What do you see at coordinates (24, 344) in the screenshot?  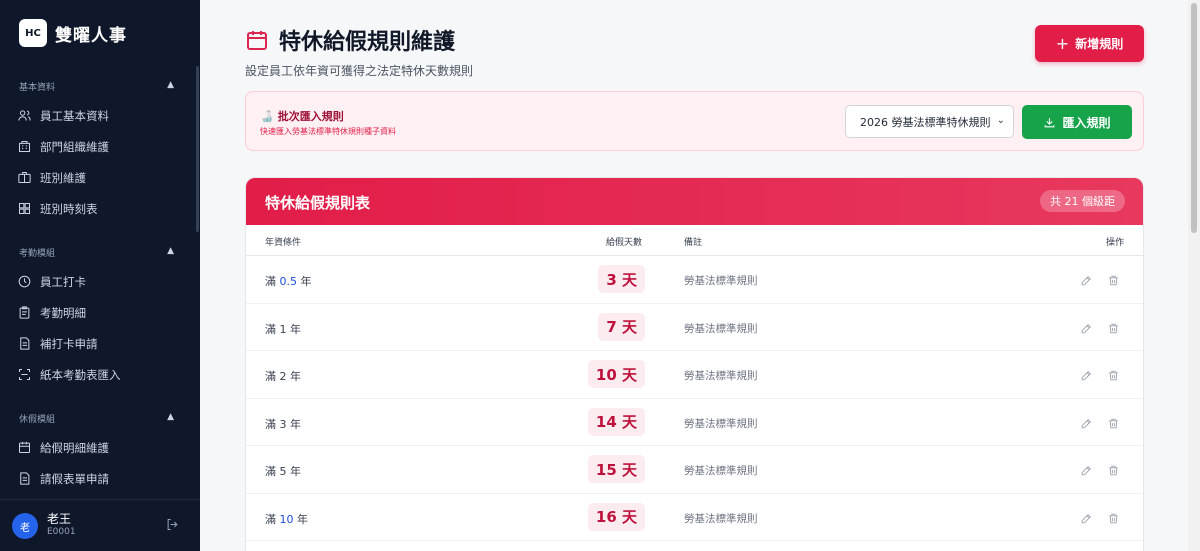 I see `document-icon` at bounding box center [24, 344].